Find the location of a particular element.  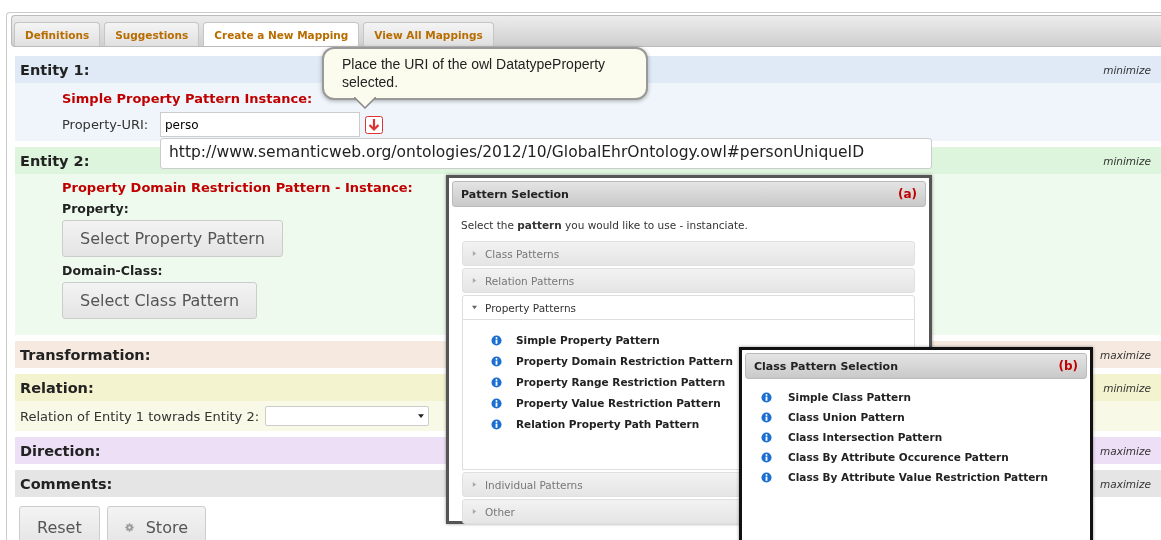

section-title: Entity 2: is located at coordinates (55, 160).